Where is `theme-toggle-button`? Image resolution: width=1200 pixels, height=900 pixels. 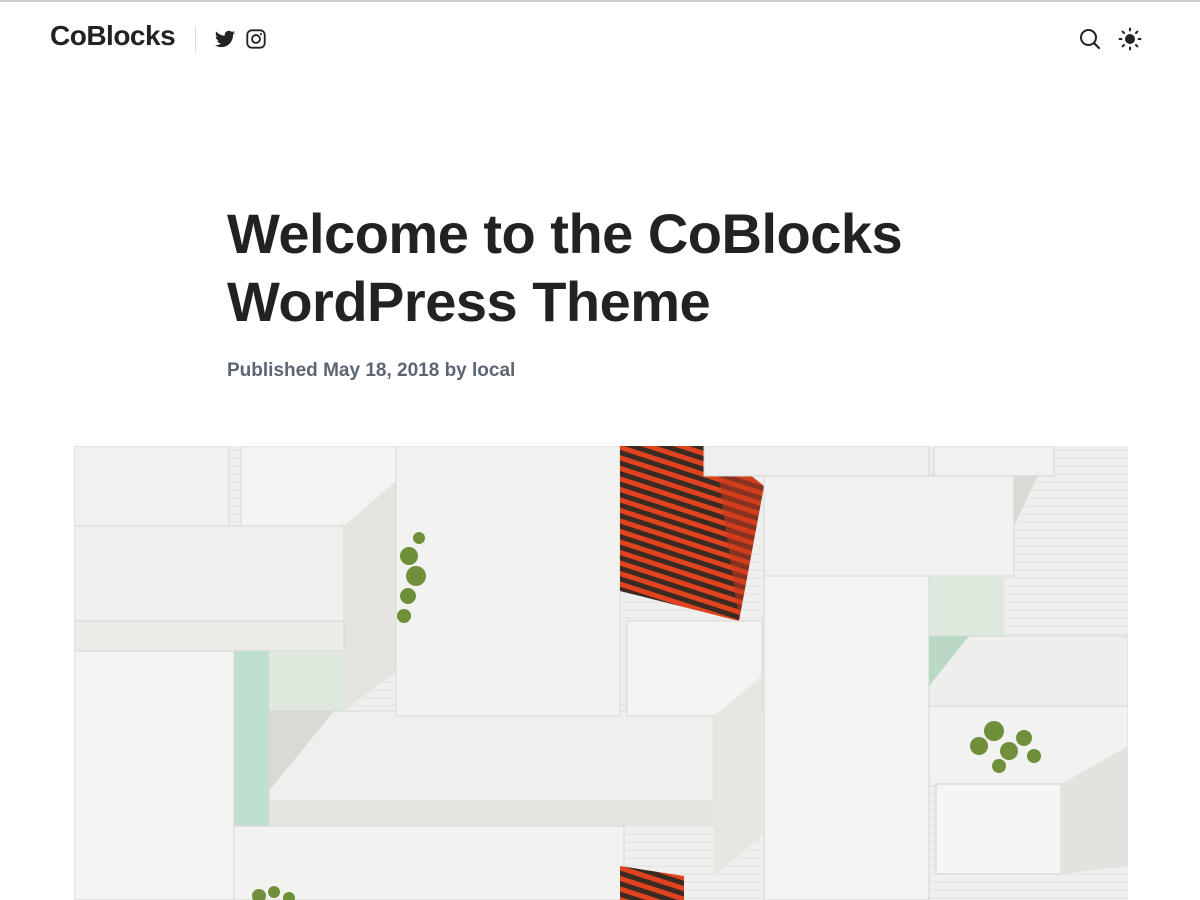 theme-toggle-button is located at coordinates (1130, 39).